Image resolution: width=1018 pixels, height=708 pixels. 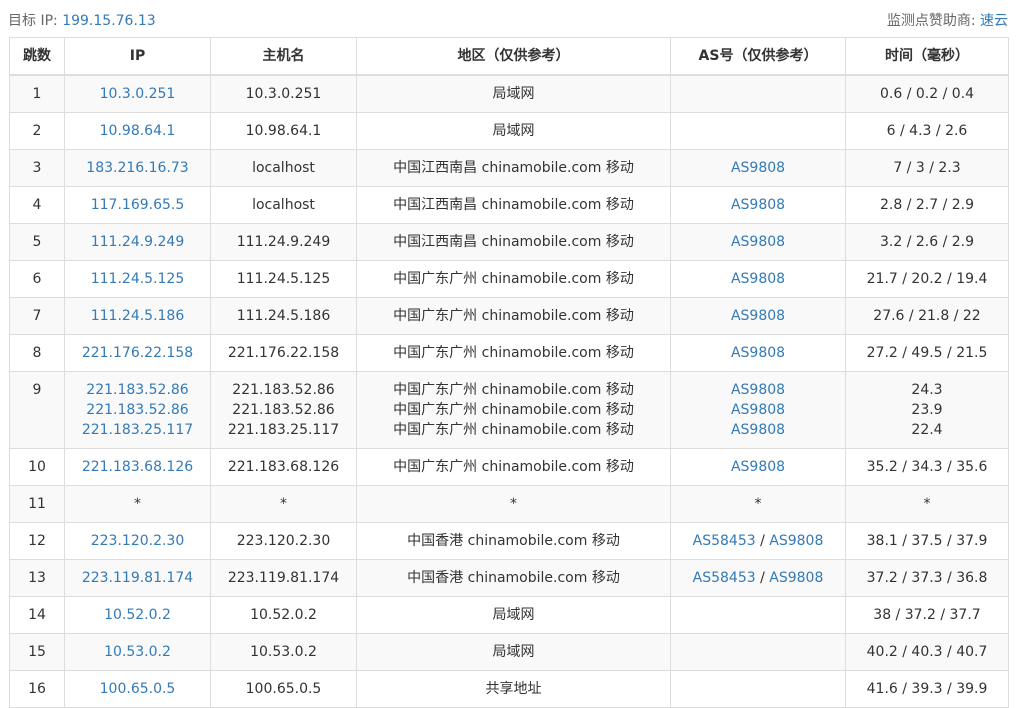 I want to click on hop-cell: 16, so click(x=37, y=689).